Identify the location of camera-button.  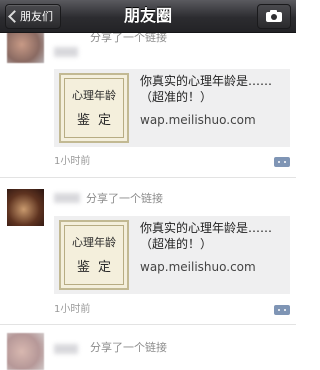
(274, 16).